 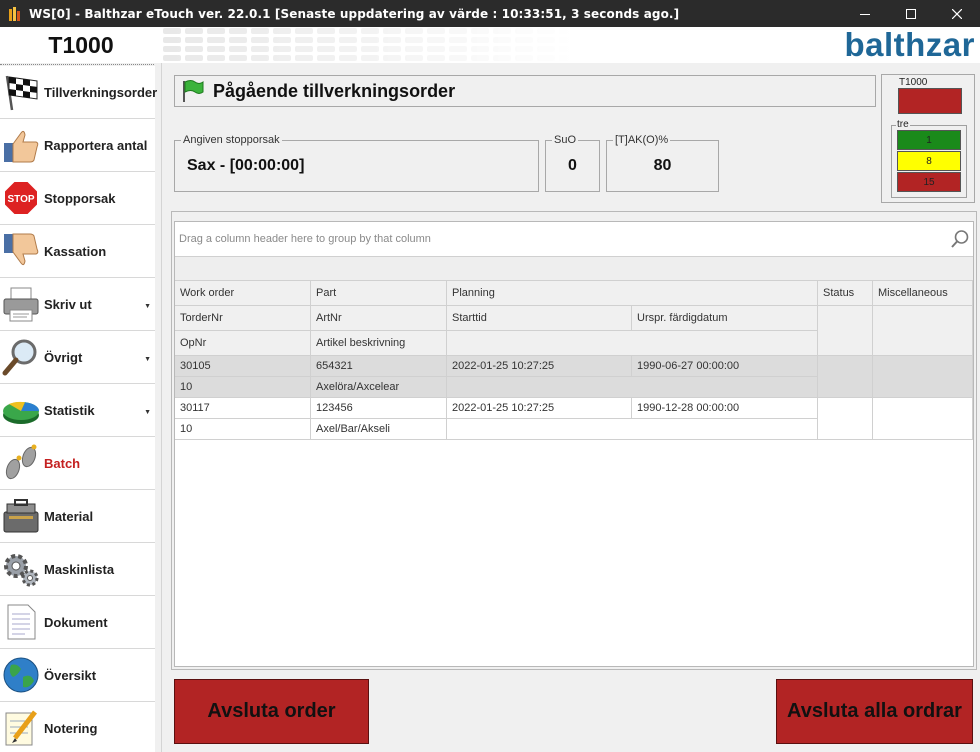 I want to click on sidebar-item-label: Övrigt, so click(x=63, y=357).